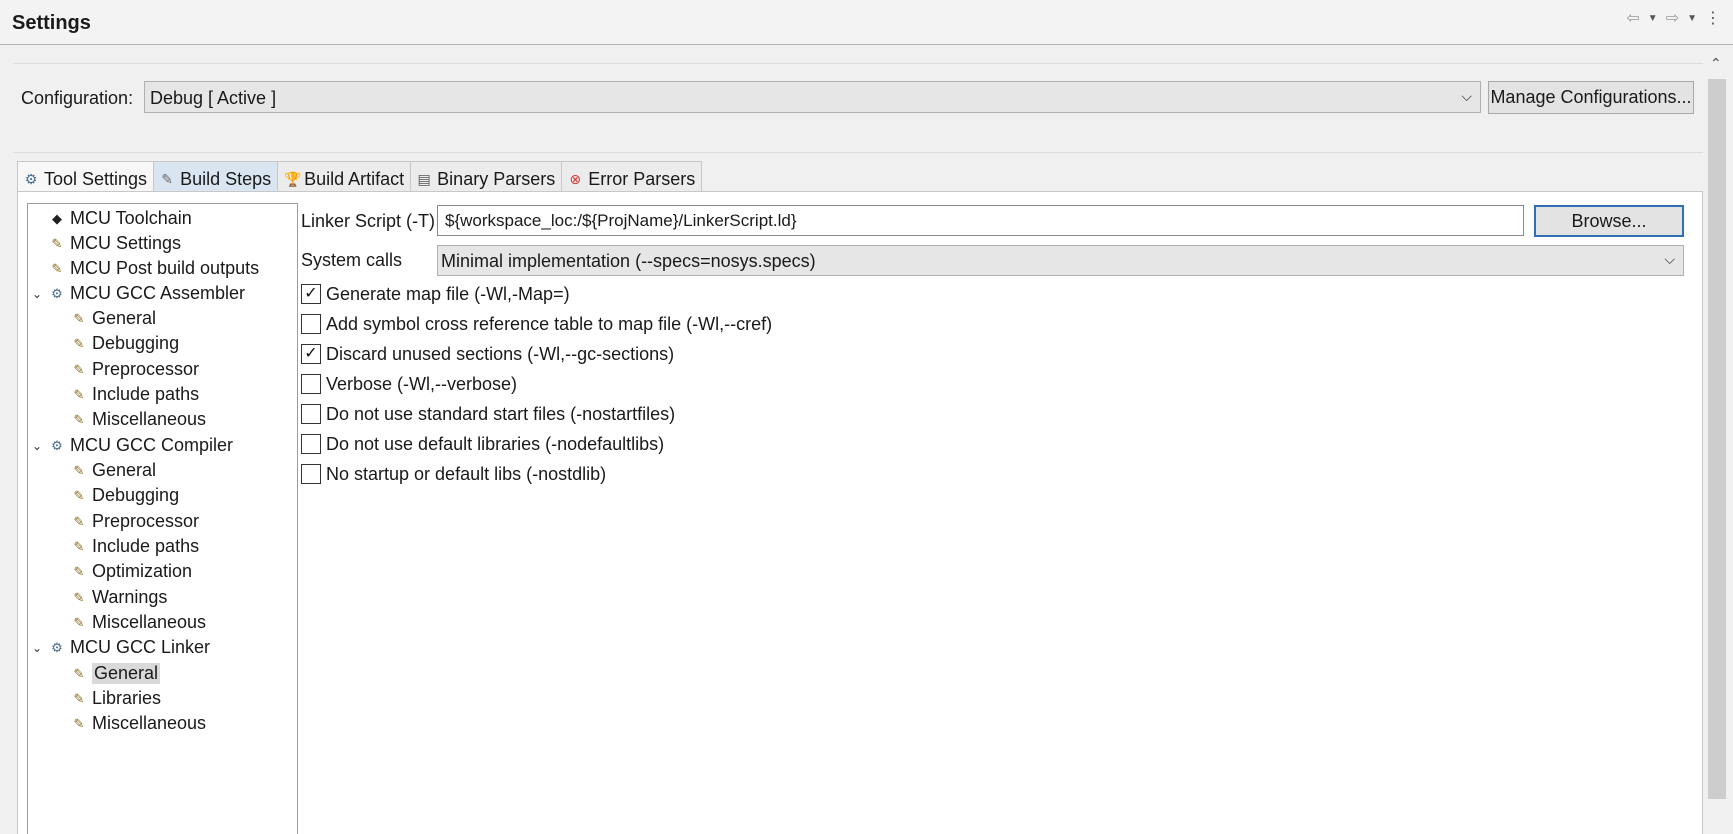 The height and width of the screenshot is (834, 1733). What do you see at coordinates (135, 521) in the screenshot?
I see `tree-item-compiler-preprocessor: ✎ Preprocessor` at bounding box center [135, 521].